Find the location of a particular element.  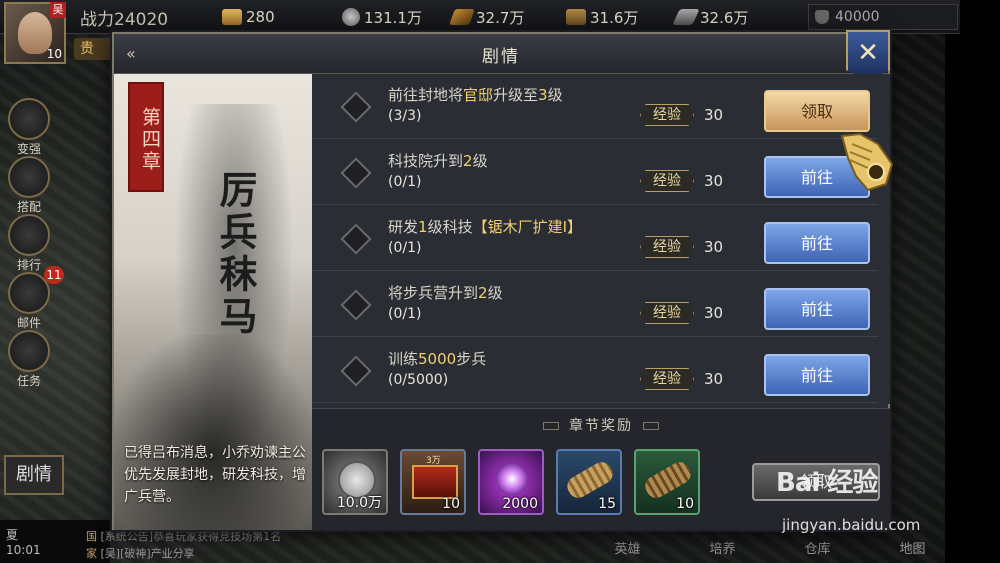

chat-line: 家 [吴][破神]产业分享 is located at coordinates (140, 553).